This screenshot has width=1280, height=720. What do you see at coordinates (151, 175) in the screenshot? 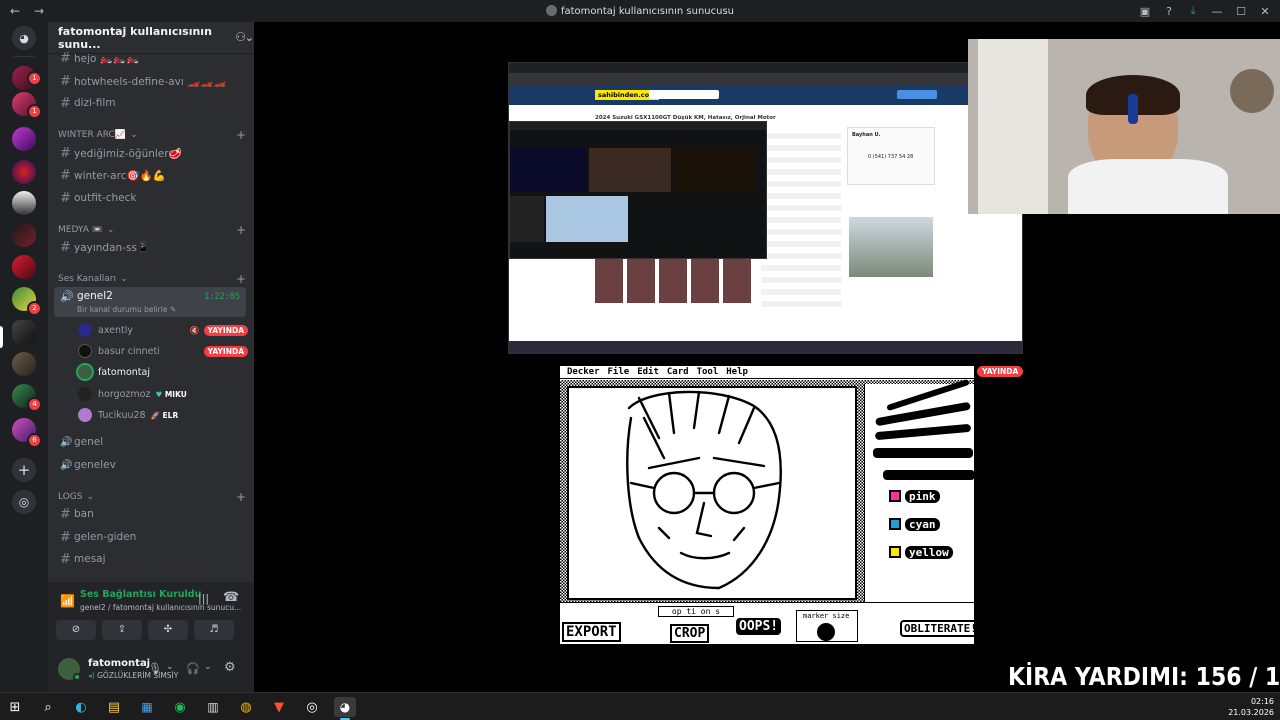
I see `channel-winter-arc: # winter-arc🎯🔥💪` at bounding box center [151, 175].